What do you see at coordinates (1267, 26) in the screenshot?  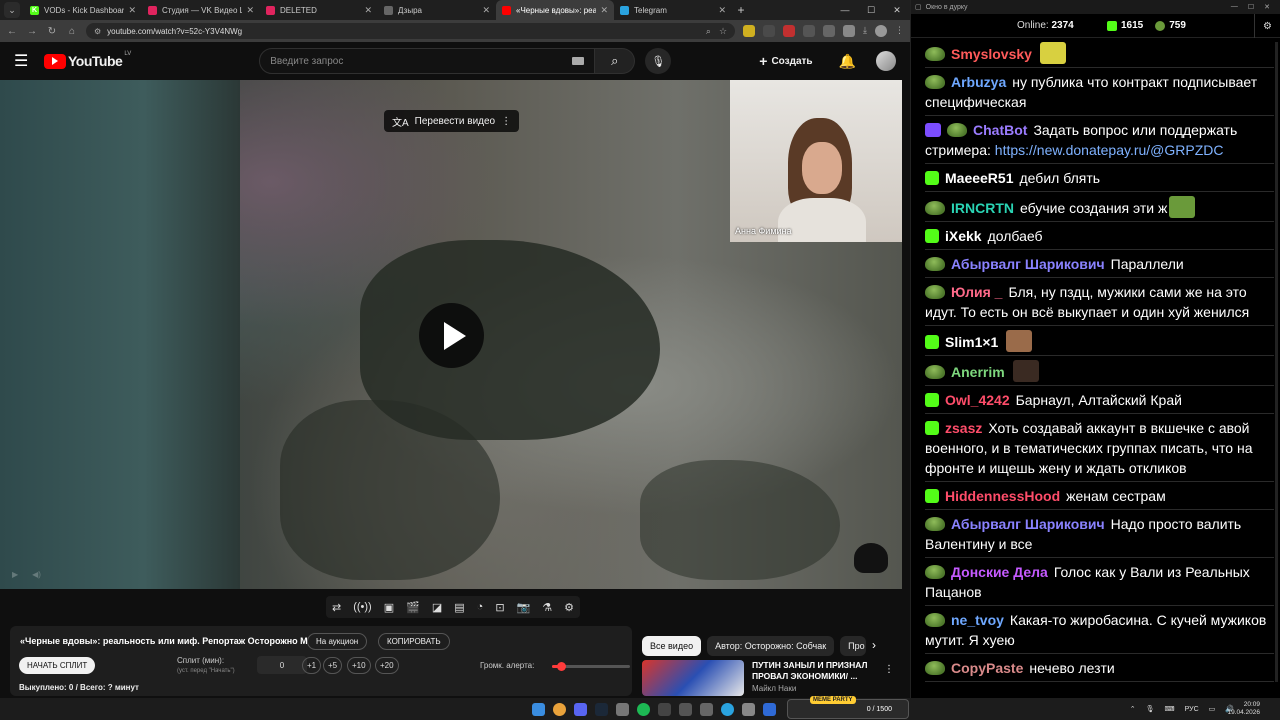 I see `chat-settings-icon: ⚙` at bounding box center [1267, 26].